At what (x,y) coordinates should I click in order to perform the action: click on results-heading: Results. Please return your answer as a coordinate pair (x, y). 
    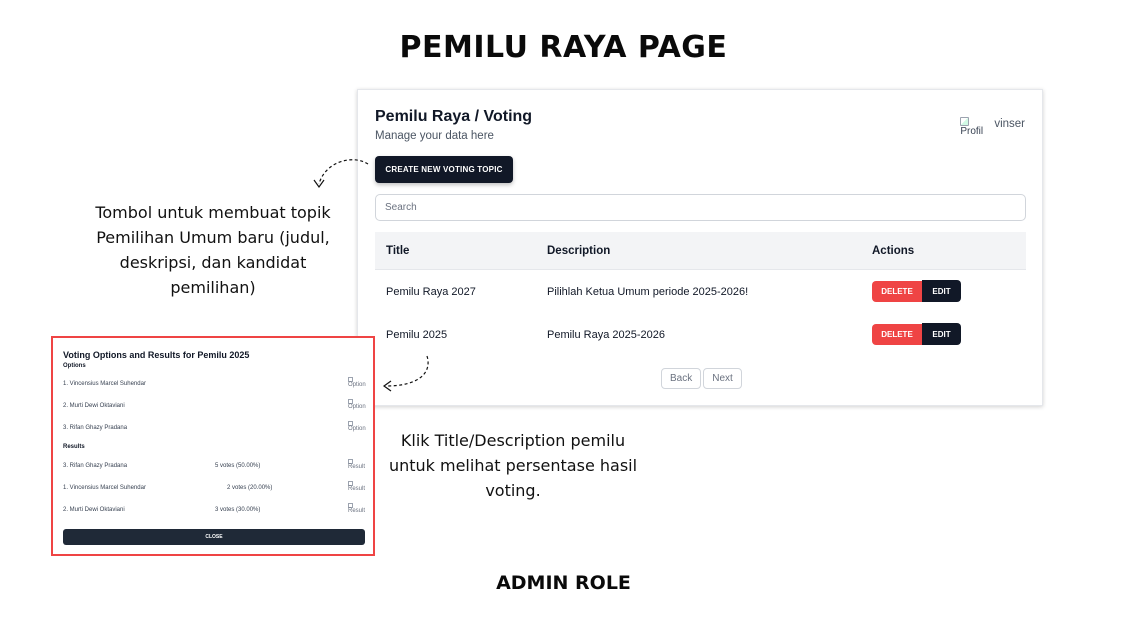
    Looking at the image, I should click on (74, 447).